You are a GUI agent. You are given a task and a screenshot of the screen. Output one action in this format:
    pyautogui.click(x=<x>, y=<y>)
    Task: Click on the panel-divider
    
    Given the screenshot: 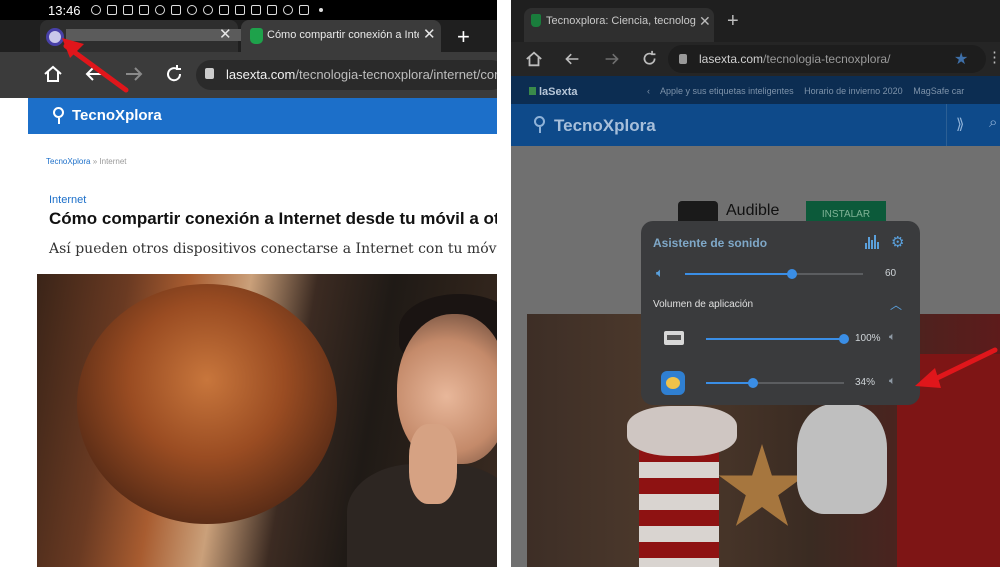 What is the action you would take?
    pyautogui.click(x=504, y=283)
    